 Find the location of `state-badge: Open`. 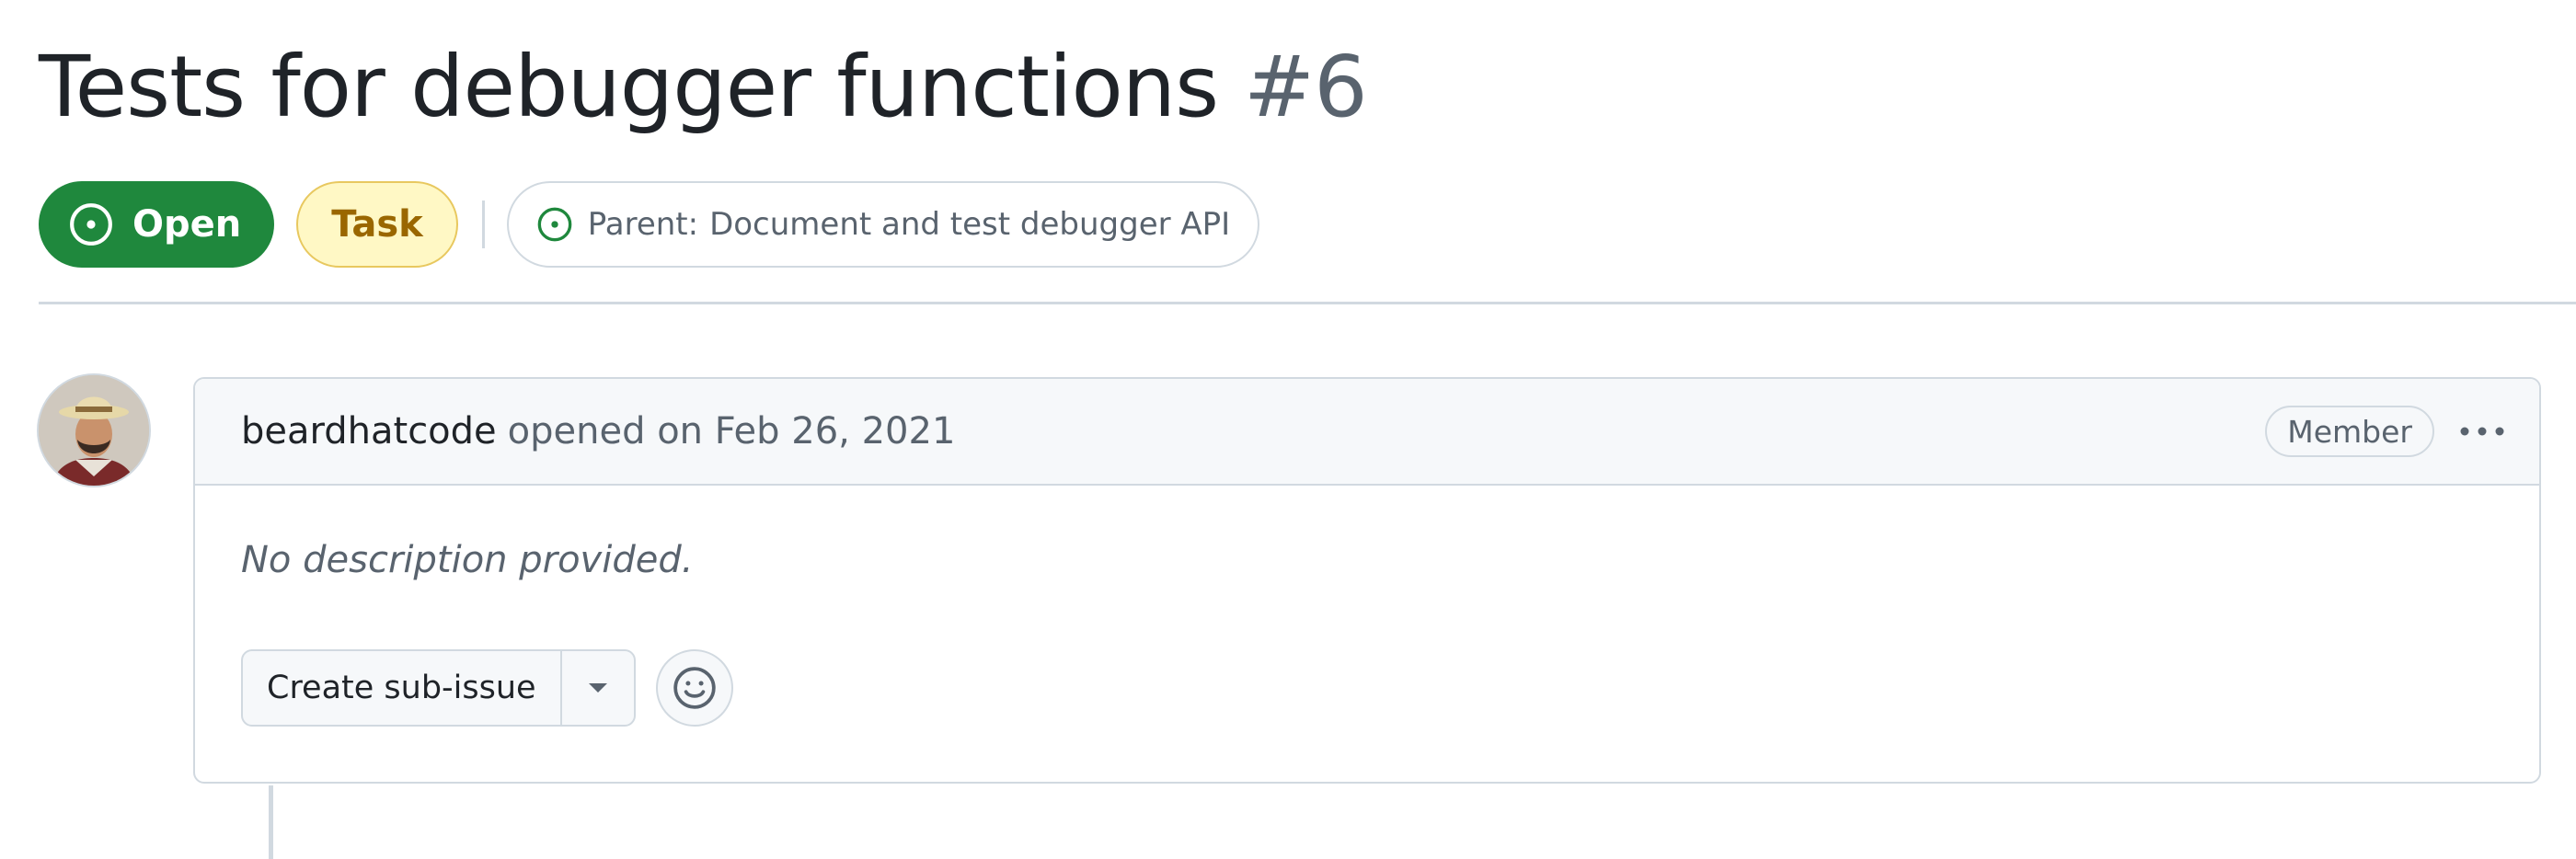

state-badge: Open is located at coordinates (157, 224).